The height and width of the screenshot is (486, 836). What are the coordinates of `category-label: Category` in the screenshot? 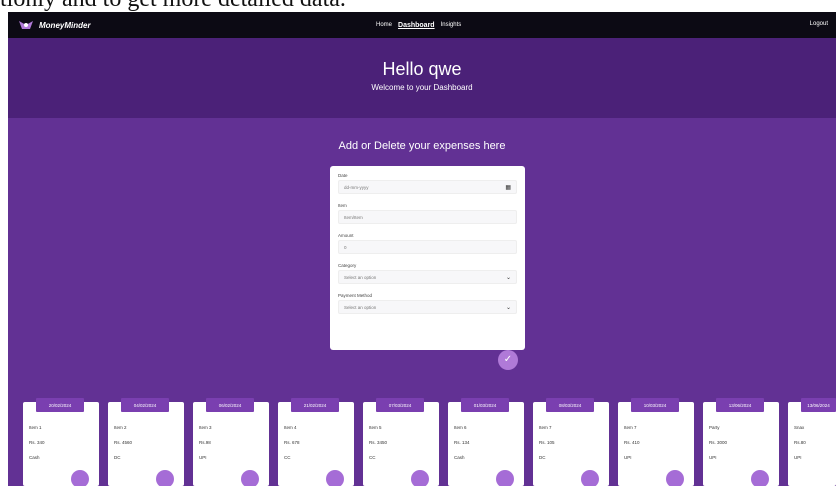 It's located at (347, 265).